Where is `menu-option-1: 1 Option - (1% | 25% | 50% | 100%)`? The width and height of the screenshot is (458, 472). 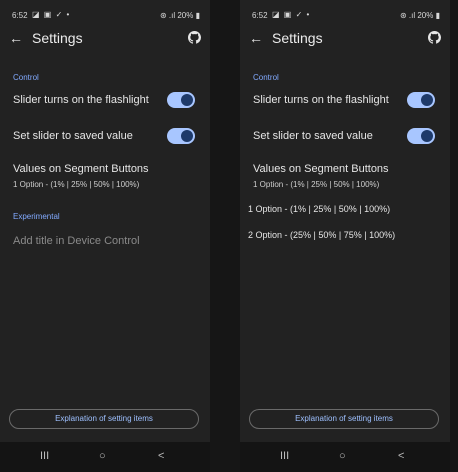
menu-option-1: 1 Option - (1% | 25% | 50% | 100%) is located at coordinates (319, 209).